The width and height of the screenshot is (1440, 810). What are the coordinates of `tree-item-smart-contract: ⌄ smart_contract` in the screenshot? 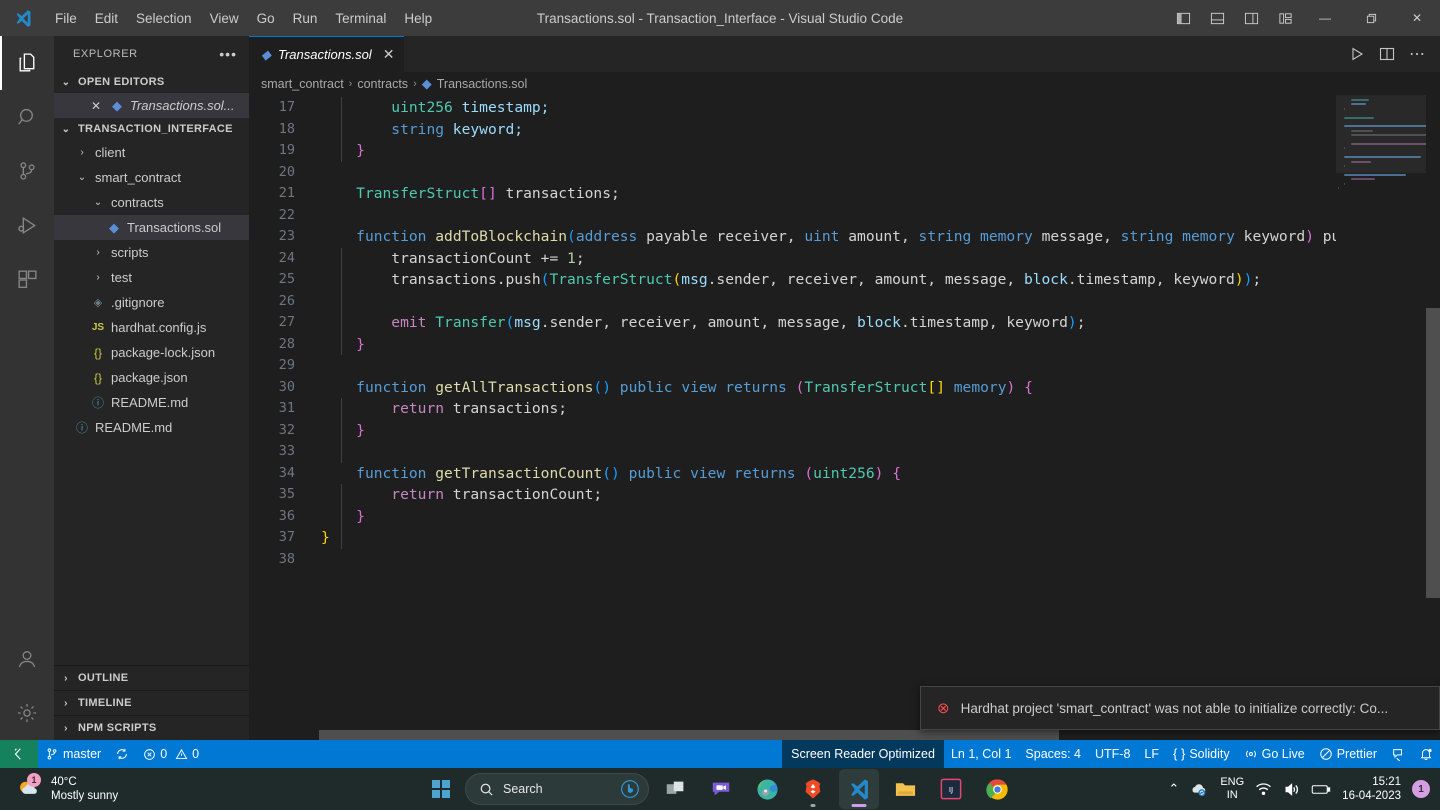 It's located at (151, 177).